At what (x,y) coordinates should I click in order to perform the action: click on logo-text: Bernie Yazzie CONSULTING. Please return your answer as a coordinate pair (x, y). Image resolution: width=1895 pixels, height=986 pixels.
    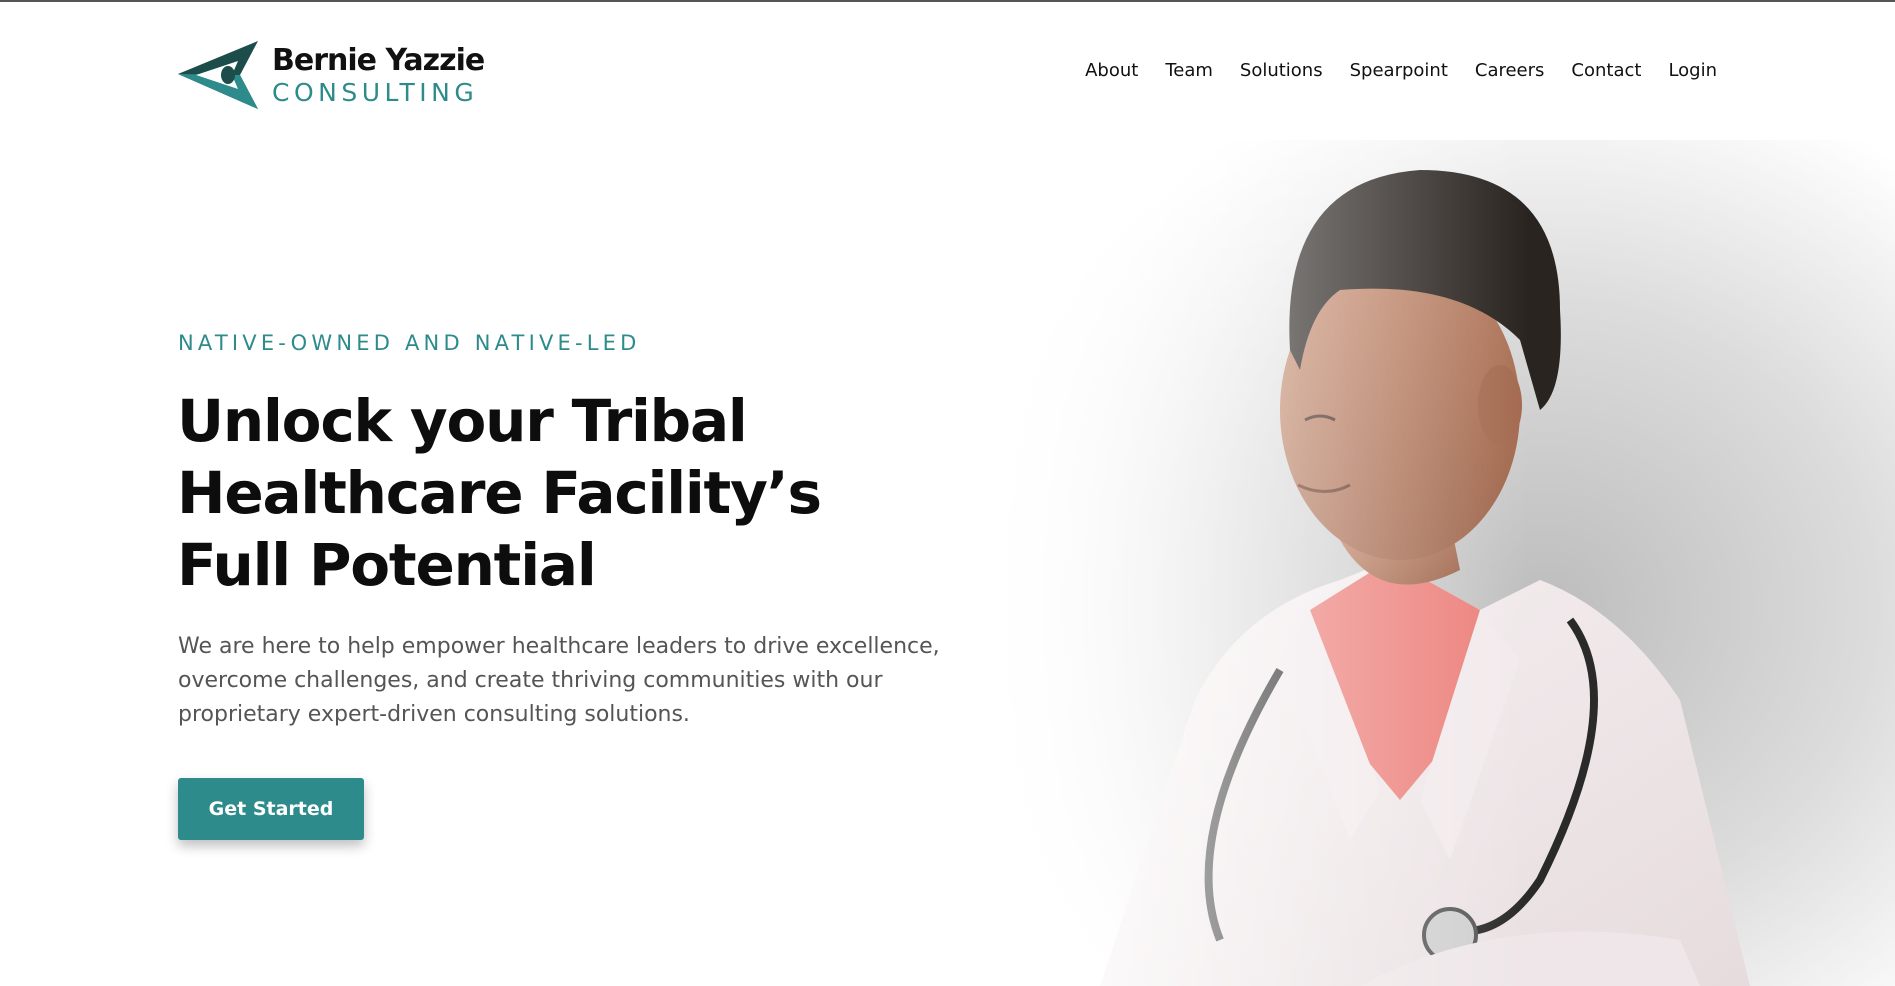
    Looking at the image, I should click on (378, 74).